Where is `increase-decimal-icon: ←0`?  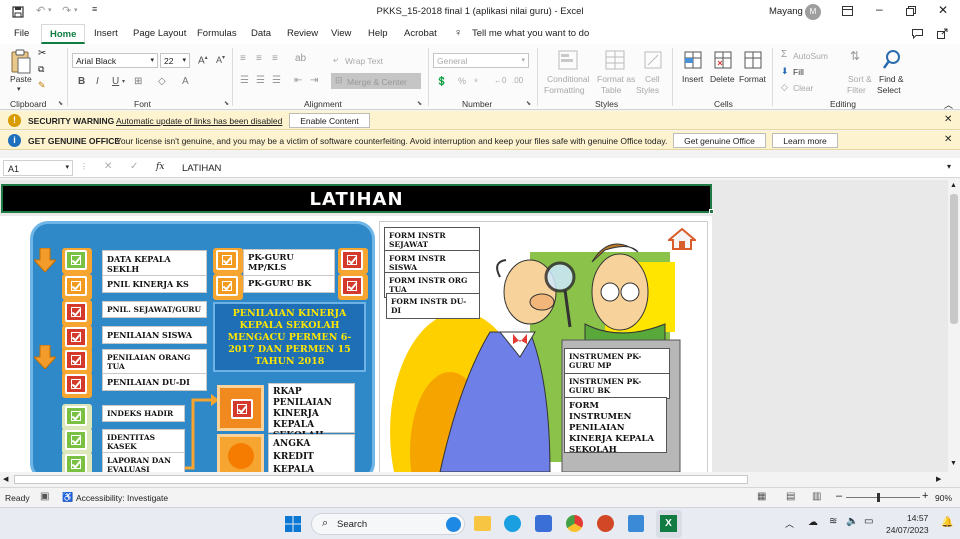
increase-decimal-icon: ←0 is located at coordinates (500, 80).